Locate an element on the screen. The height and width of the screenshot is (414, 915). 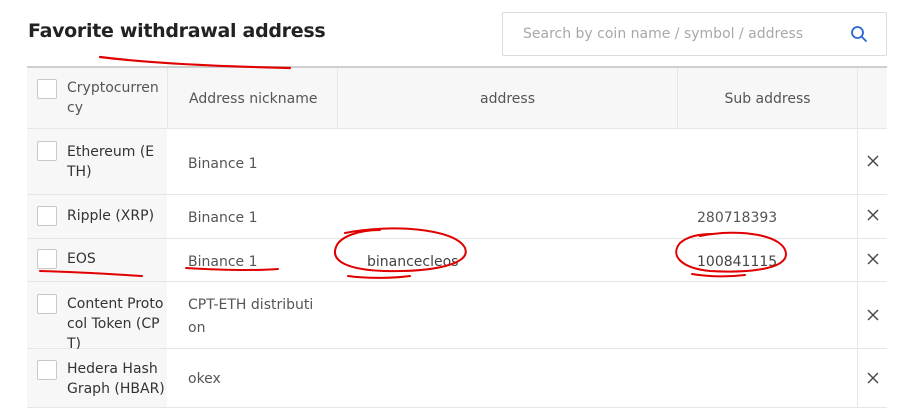
search-icon is located at coordinates (859, 34).